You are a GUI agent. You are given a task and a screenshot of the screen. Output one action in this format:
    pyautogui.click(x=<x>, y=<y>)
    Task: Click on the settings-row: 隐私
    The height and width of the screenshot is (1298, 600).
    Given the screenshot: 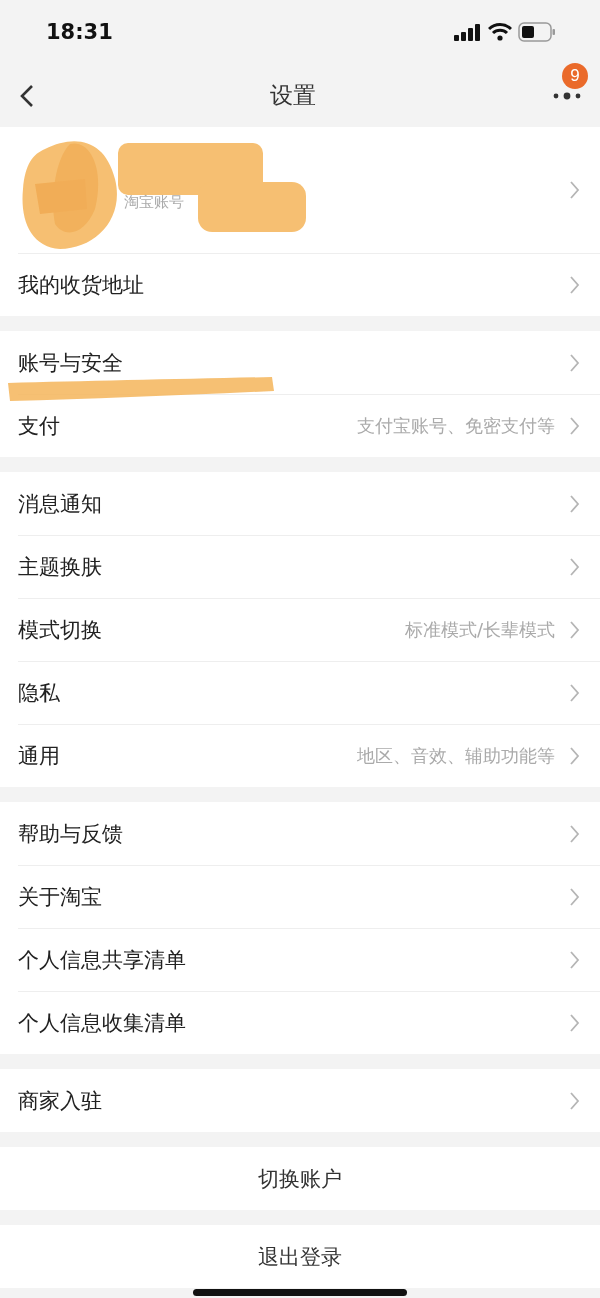 What is the action you would take?
    pyautogui.click(x=300, y=692)
    